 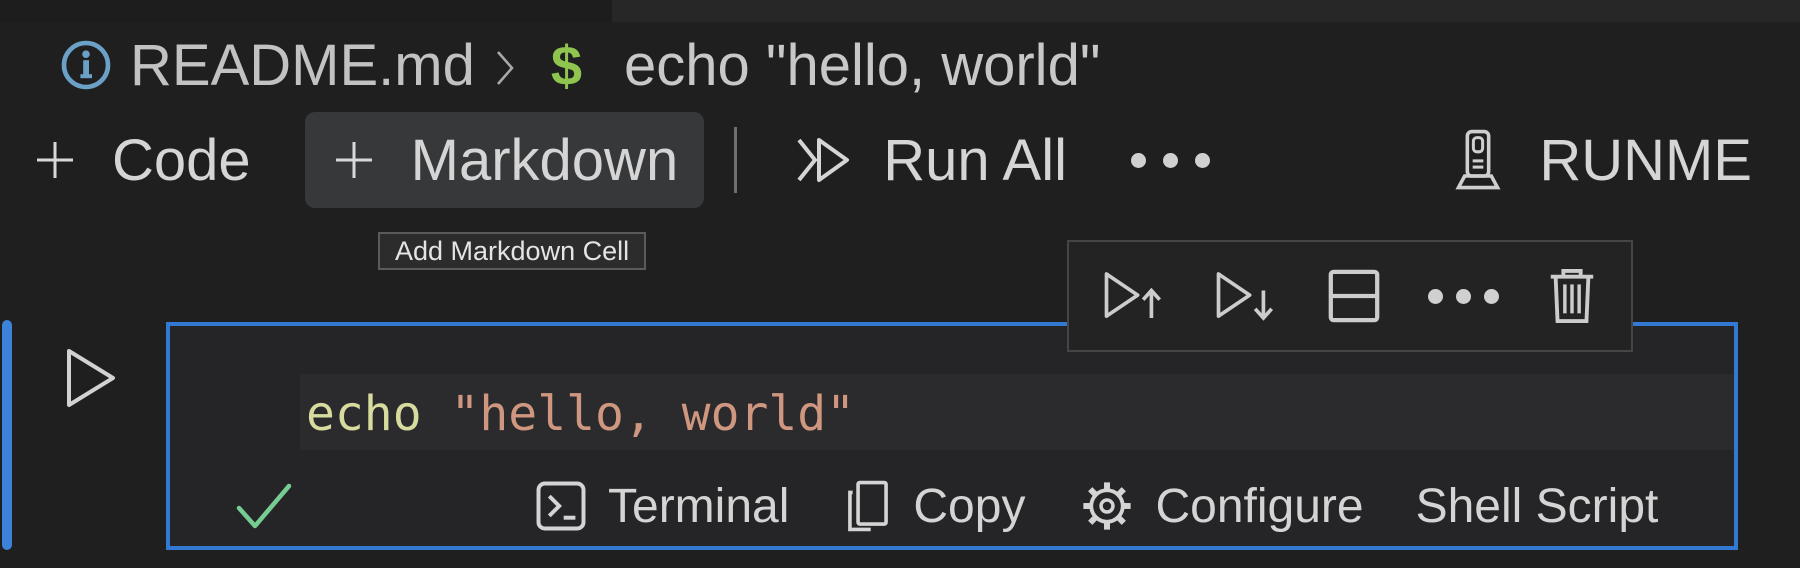 What do you see at coordinates (868, 506) in the screenshot?
I see `copy-icon` at bounding box center [868, 506].